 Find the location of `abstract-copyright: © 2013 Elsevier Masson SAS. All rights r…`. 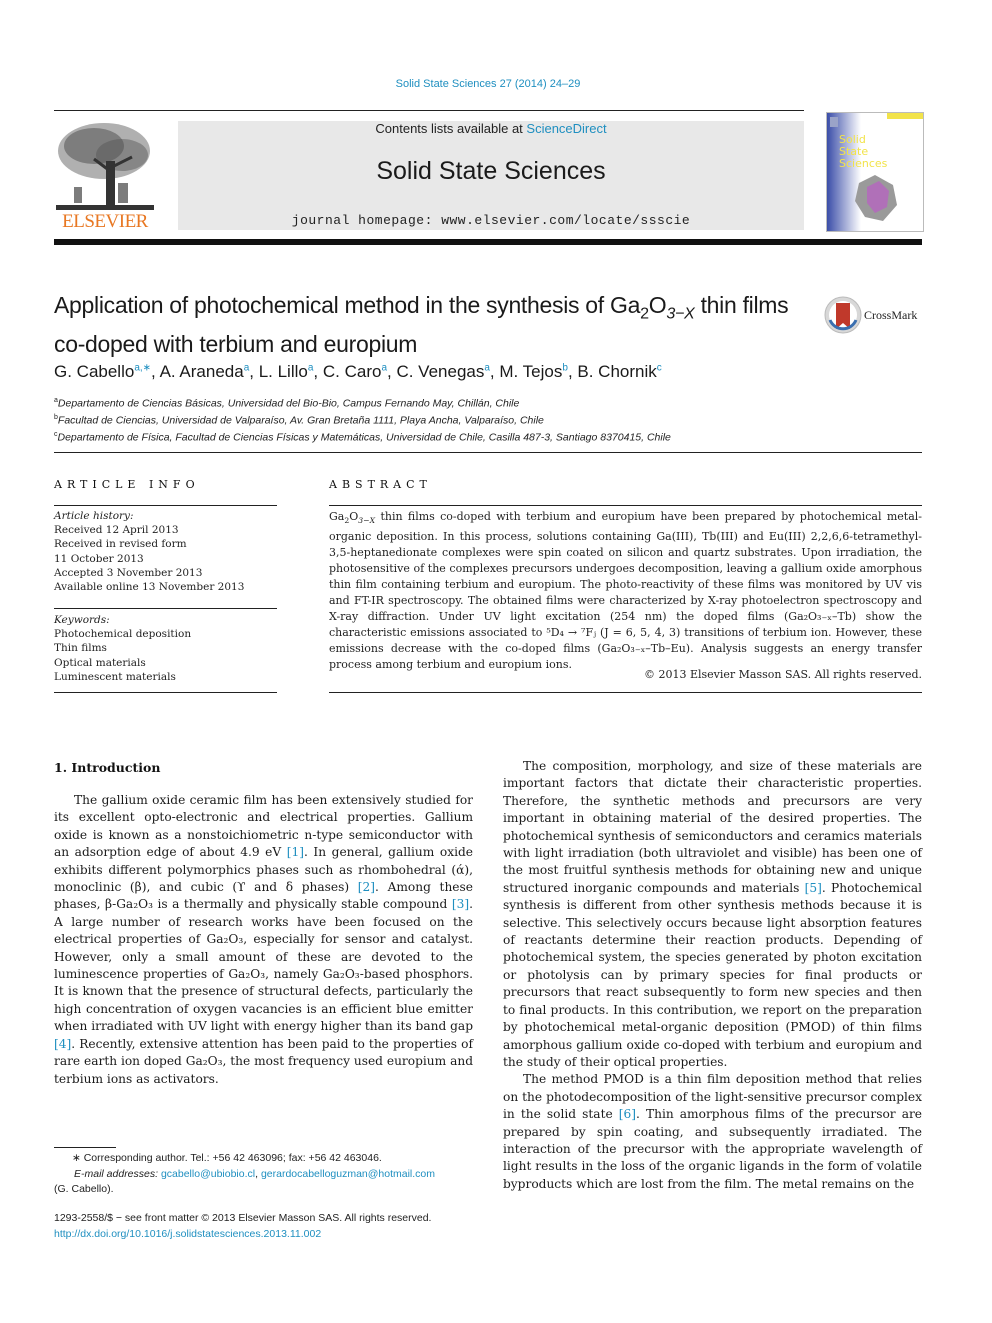

abstract-copyright: © 2013 Elsevier Masson SAS. All rights r… is located at coordinates (782, 674).